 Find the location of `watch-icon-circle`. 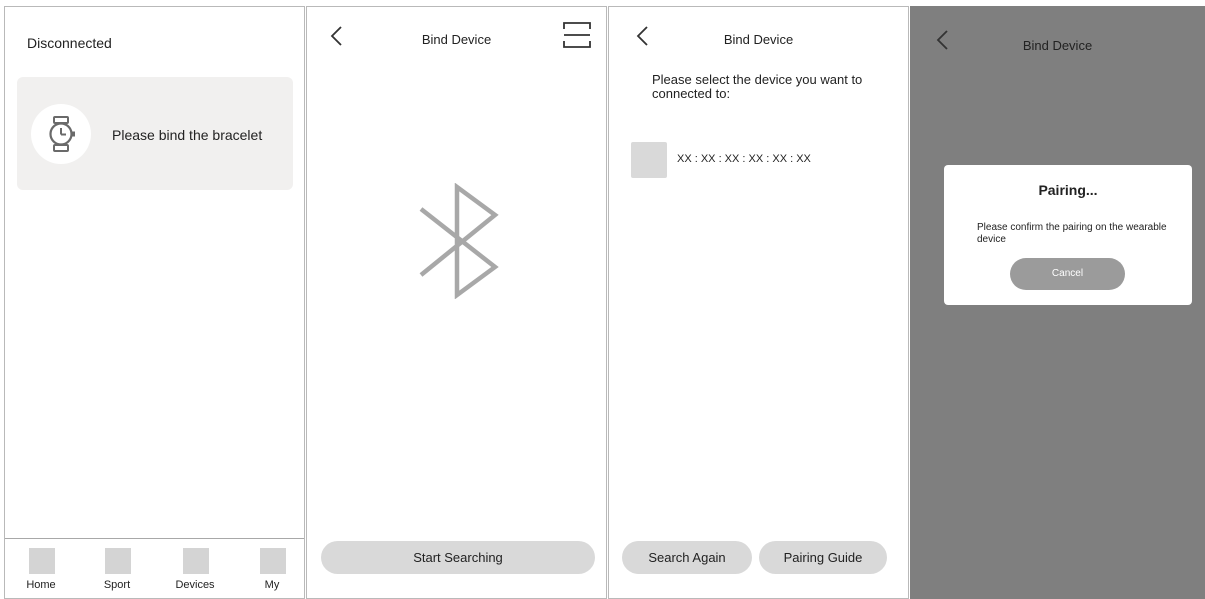

watch-icon-circle is located at coordinates (61, 134).